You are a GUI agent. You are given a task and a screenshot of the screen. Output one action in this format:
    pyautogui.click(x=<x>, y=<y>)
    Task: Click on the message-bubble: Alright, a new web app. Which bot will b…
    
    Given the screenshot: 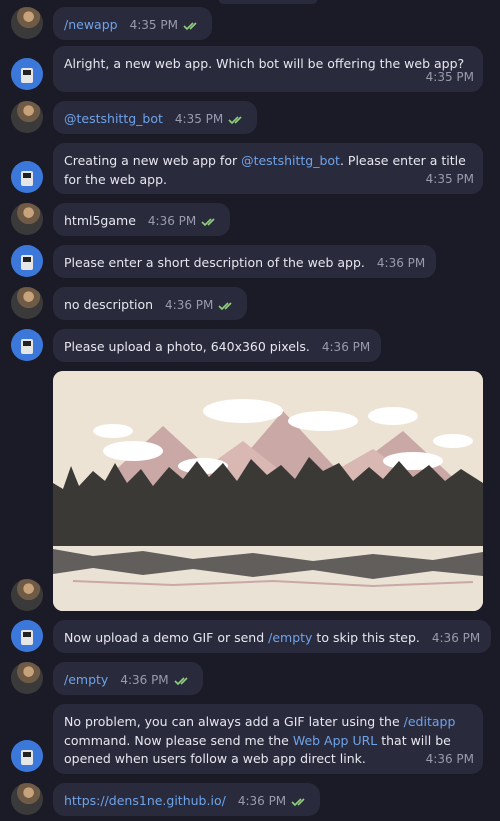 What is the action you would take?
    pyautogui.click(x=268, y=69)
    